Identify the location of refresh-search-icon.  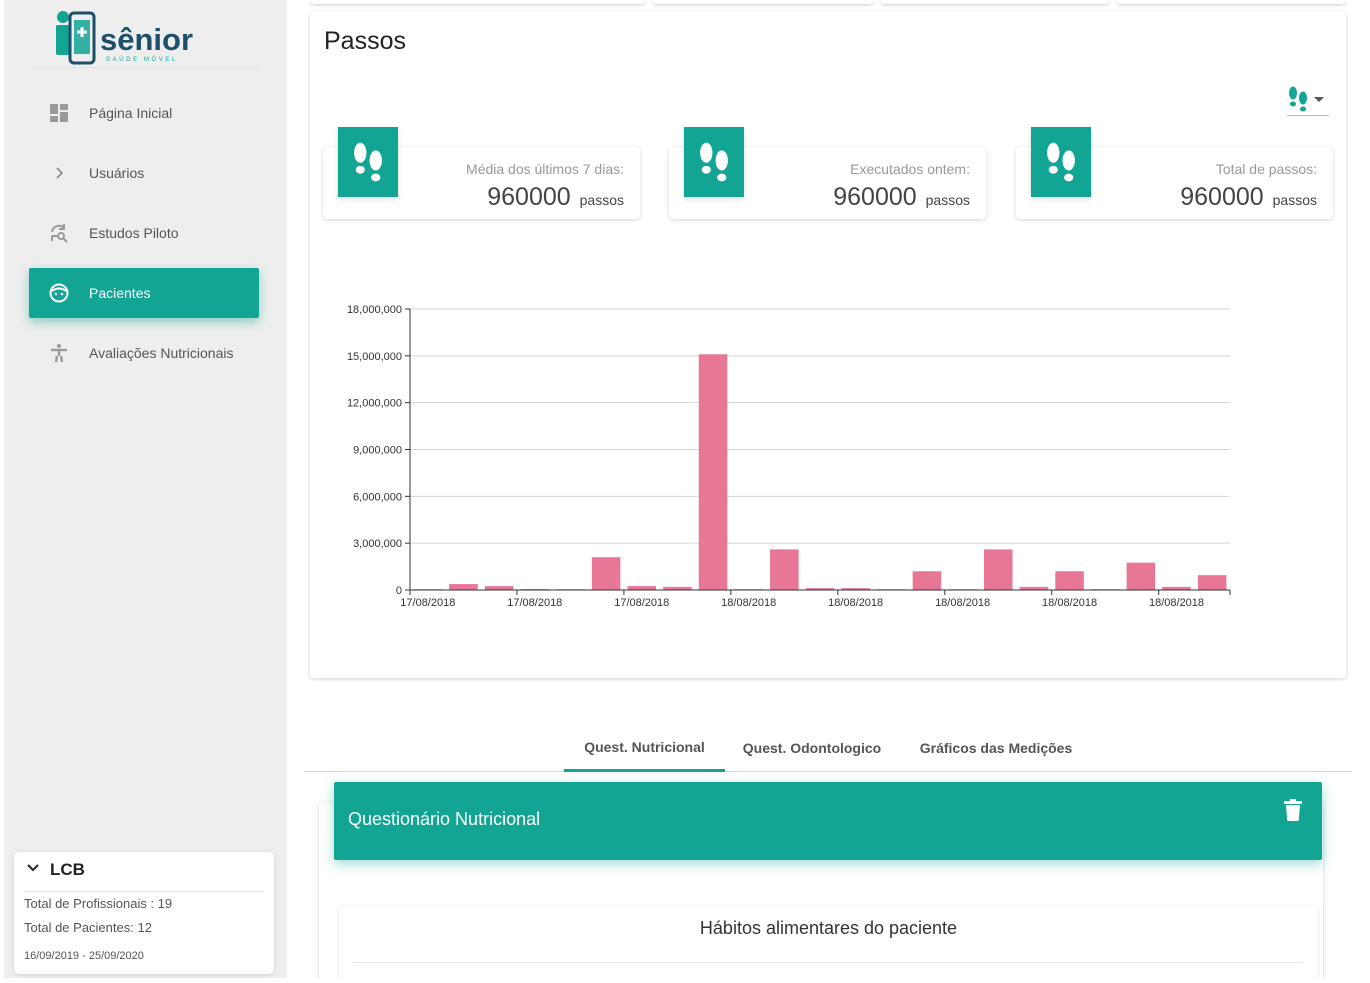
(59, 233).